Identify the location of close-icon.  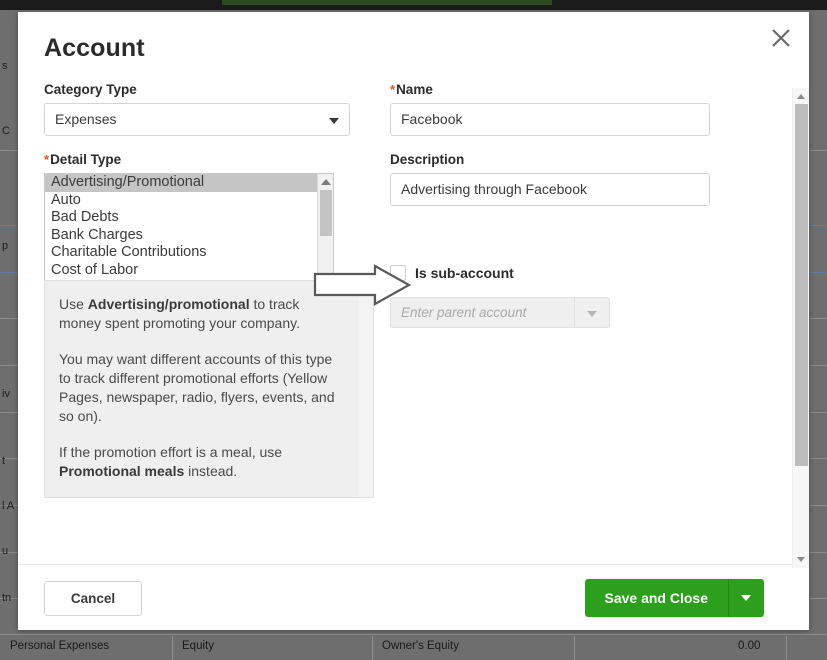
(781, 38).